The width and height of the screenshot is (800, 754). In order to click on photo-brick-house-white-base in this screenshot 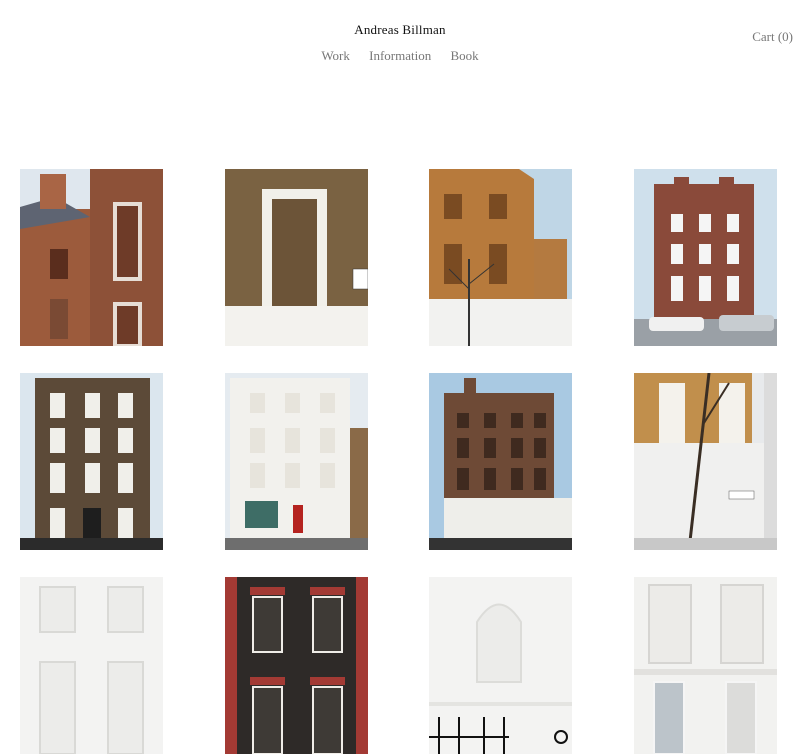, I will do `click(500, 461)`.